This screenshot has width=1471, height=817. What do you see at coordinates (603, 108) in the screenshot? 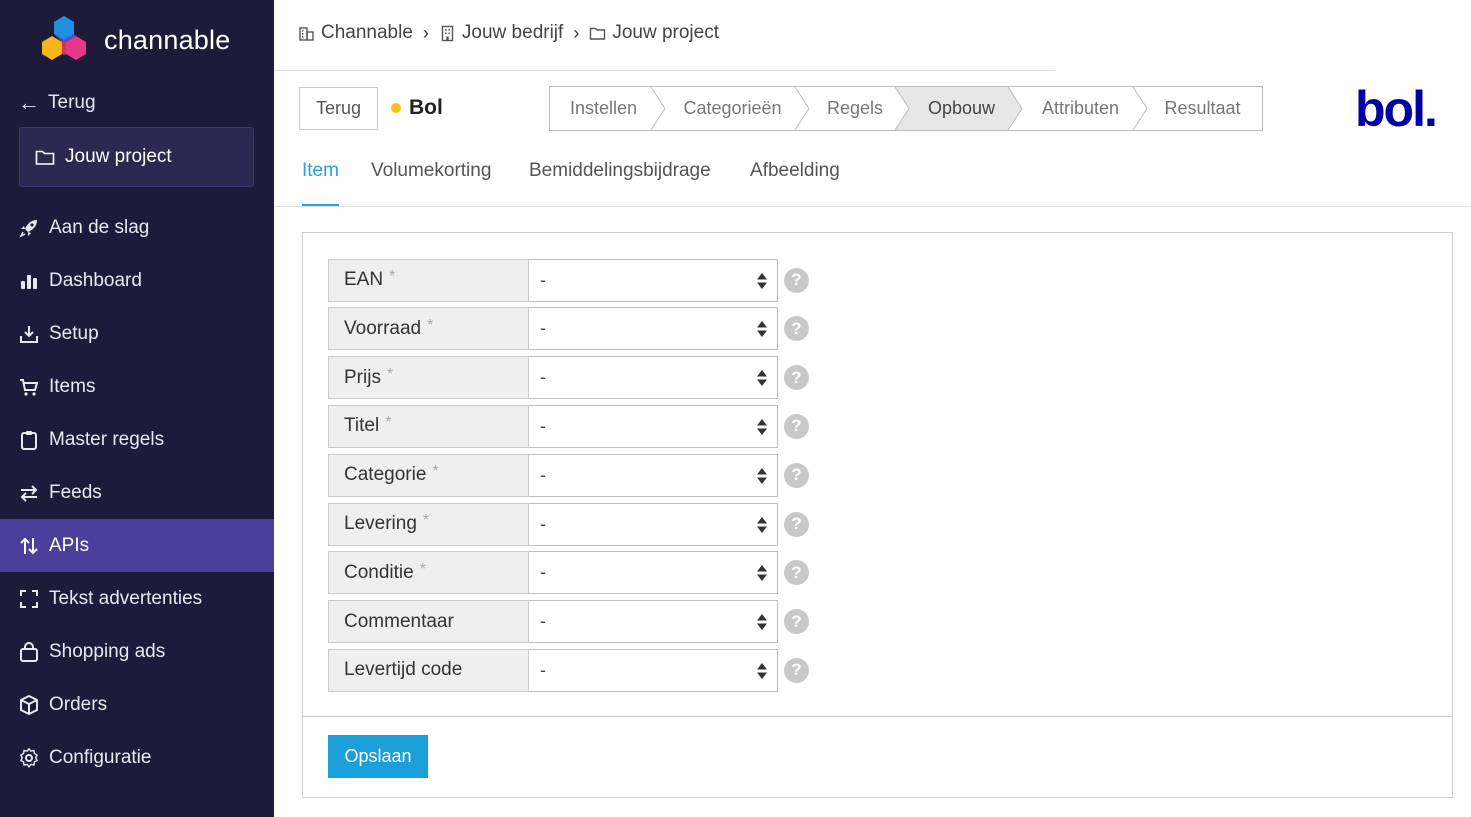
I see `step-instellen: Instellen` at bounding box center [603, 108].